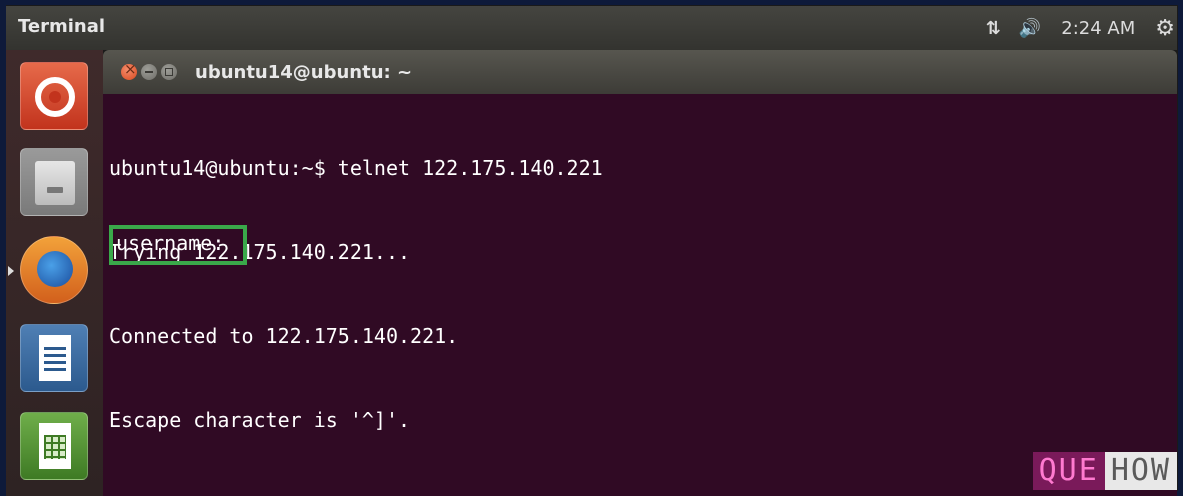  Describe the element at coordinates (11, 271) in the screenshot. I see `active-app-arrow` at that location.